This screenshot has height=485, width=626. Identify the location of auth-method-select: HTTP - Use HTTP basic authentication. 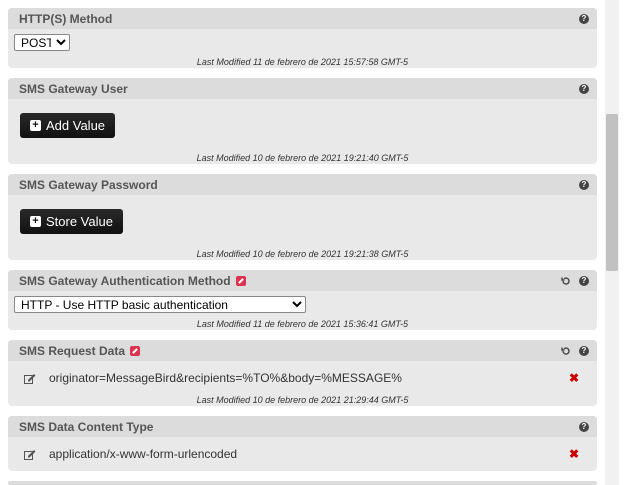
(160, 304).